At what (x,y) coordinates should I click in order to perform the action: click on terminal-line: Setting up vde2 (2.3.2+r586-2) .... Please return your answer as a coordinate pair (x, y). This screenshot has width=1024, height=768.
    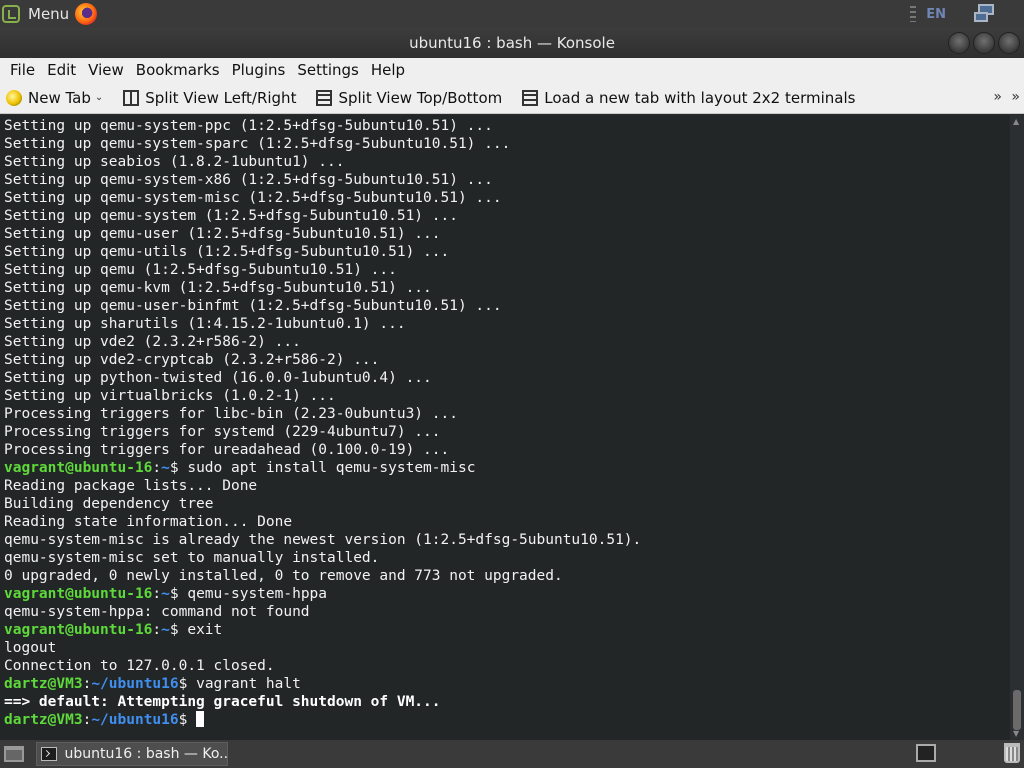
    Looking at the image, I should click on (507, 342).